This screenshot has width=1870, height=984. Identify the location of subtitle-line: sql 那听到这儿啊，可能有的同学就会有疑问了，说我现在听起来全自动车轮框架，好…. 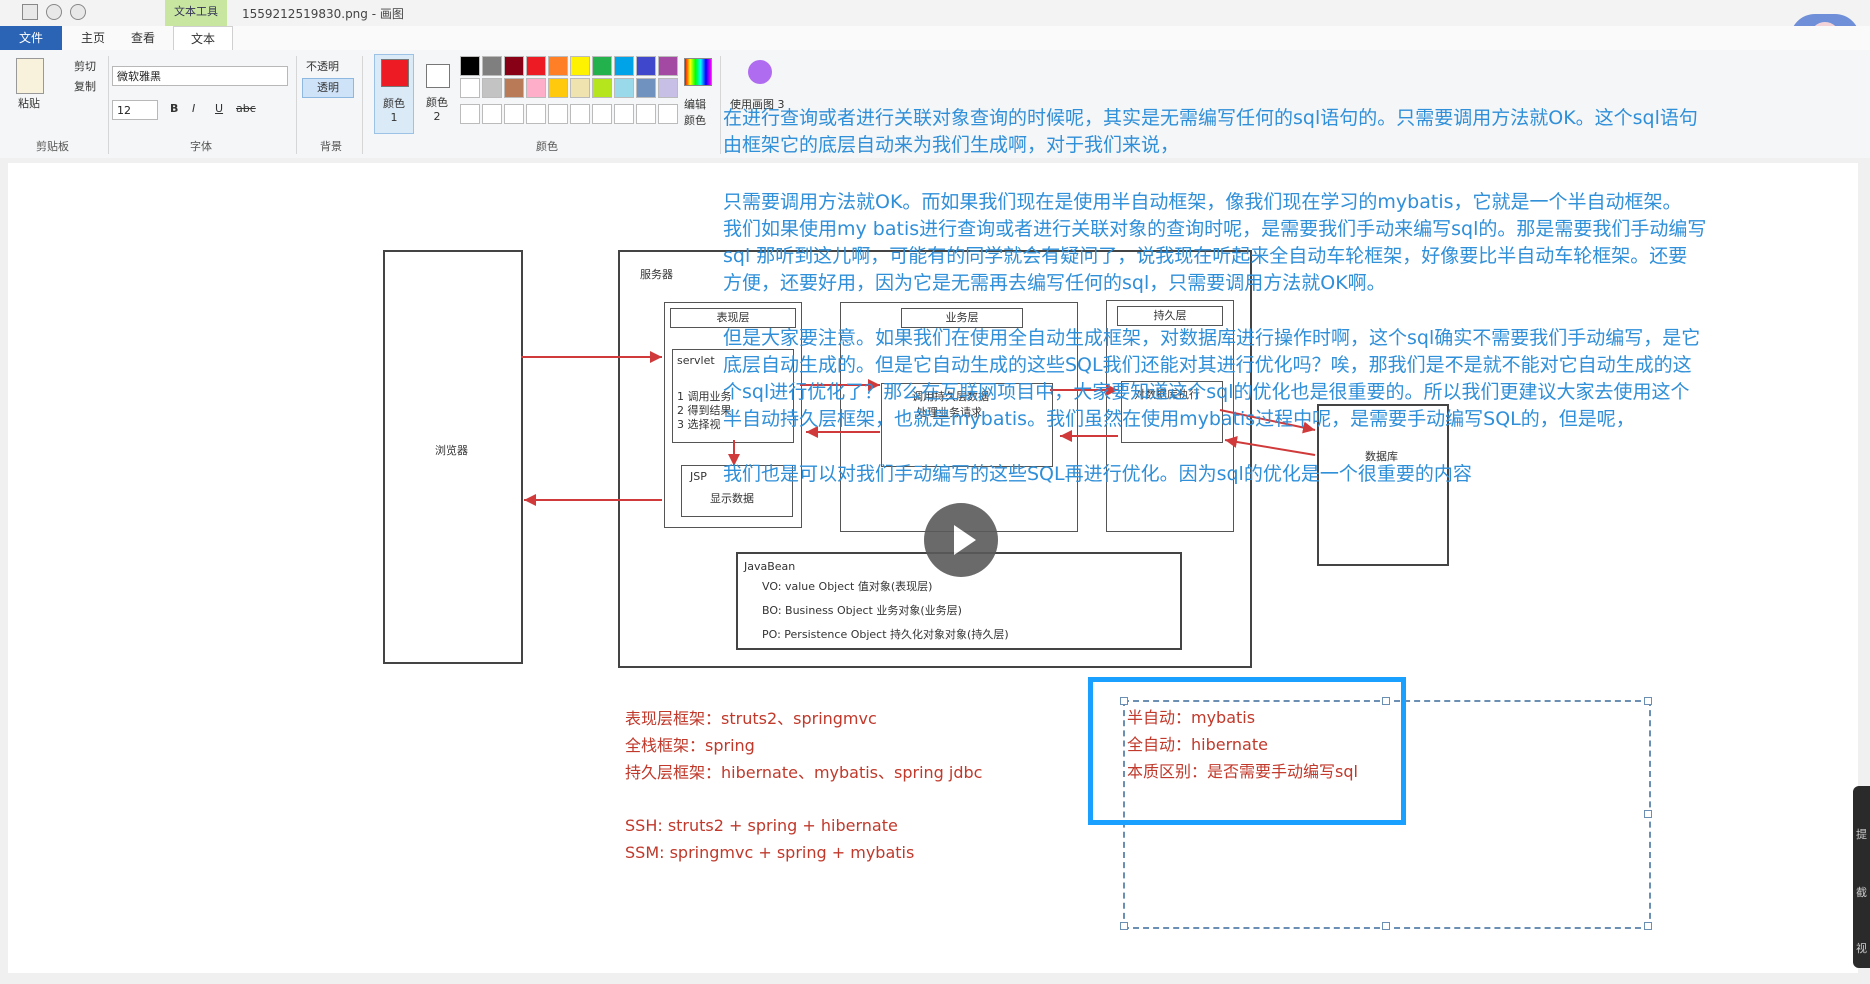
(1205, 256).